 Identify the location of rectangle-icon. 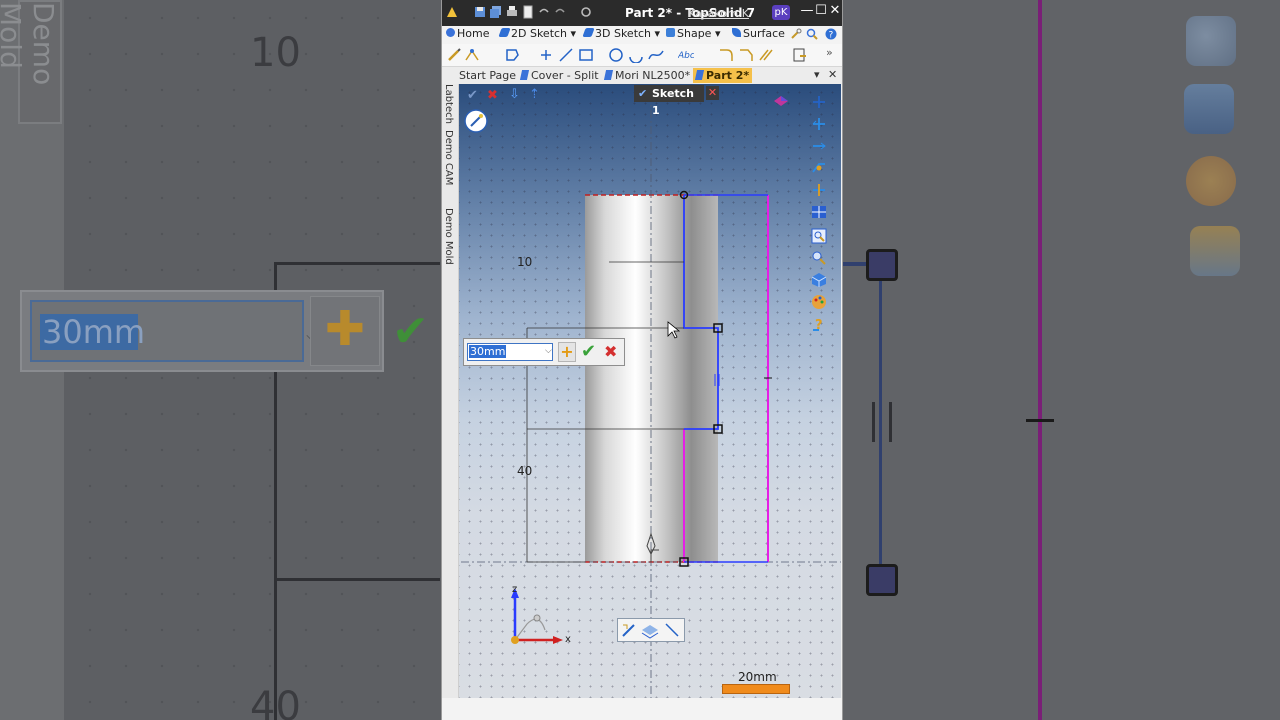
(586, 55).